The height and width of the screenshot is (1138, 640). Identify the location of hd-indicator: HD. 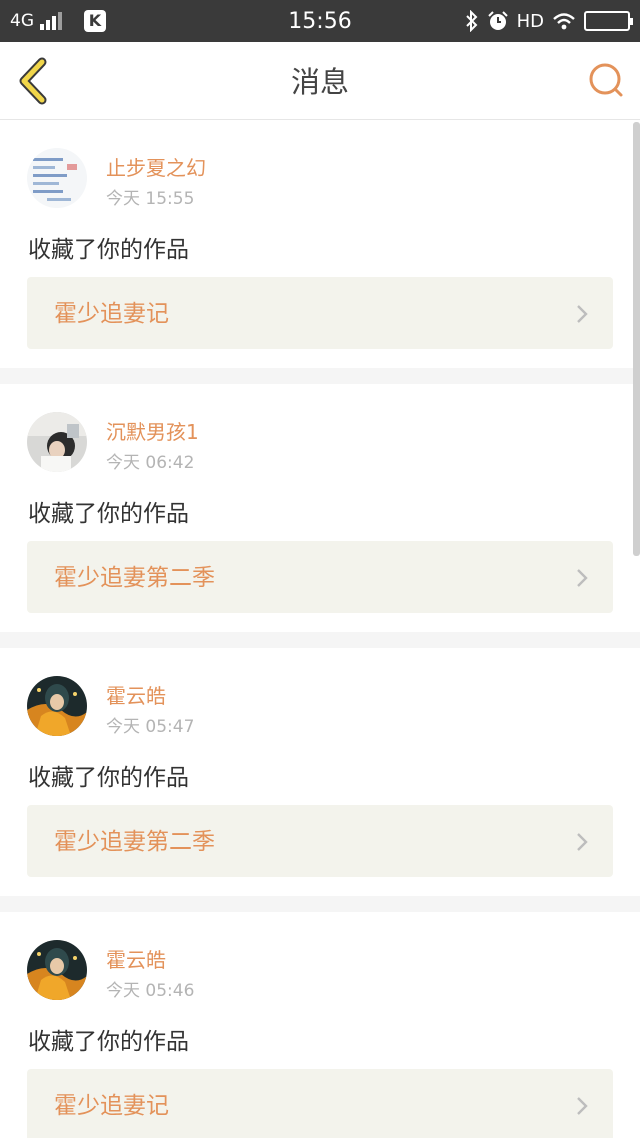
(530, 21).